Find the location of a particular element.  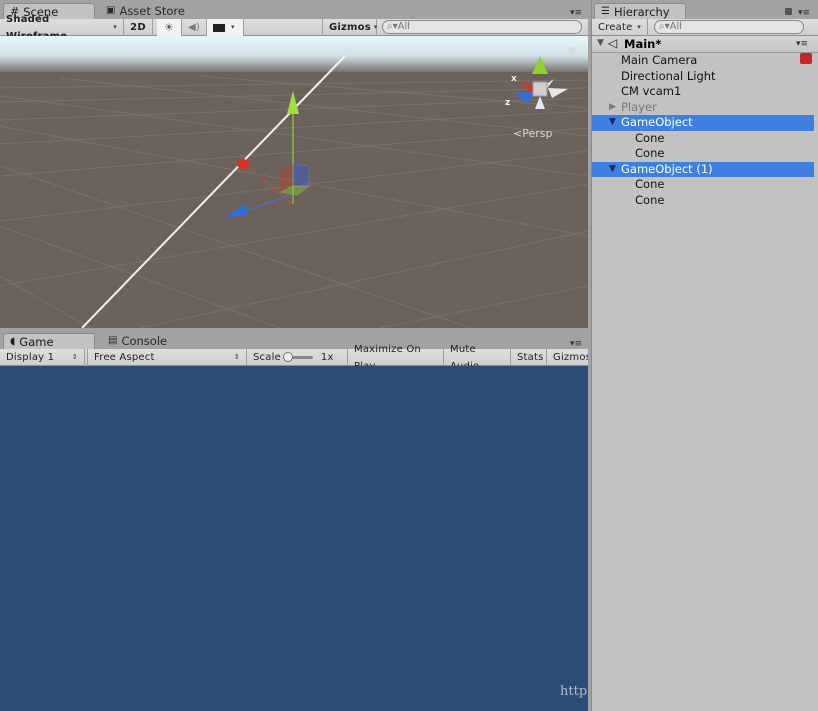

display-dropdown: Display 1 ⇕ is located at coordinates (42, 357).